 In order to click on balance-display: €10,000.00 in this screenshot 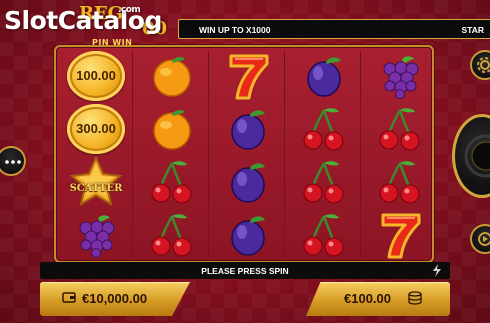, I will do `click(115, 299)`.